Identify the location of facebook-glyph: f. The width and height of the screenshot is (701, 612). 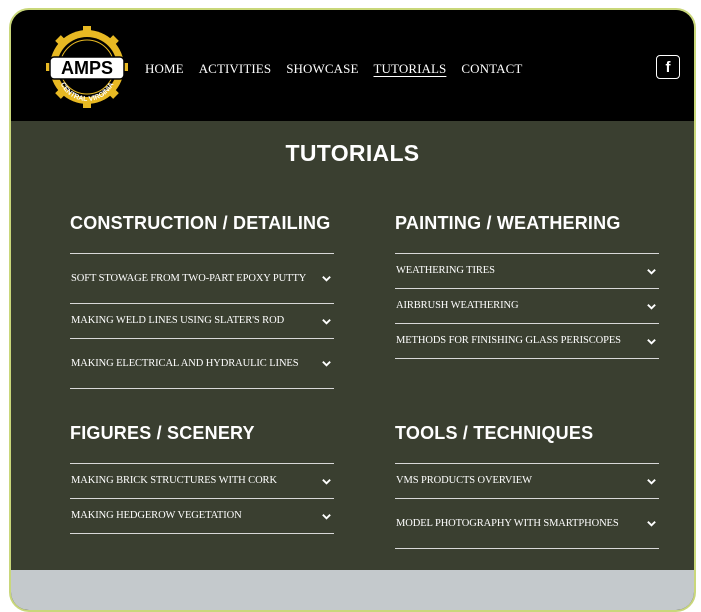
(668, 67).